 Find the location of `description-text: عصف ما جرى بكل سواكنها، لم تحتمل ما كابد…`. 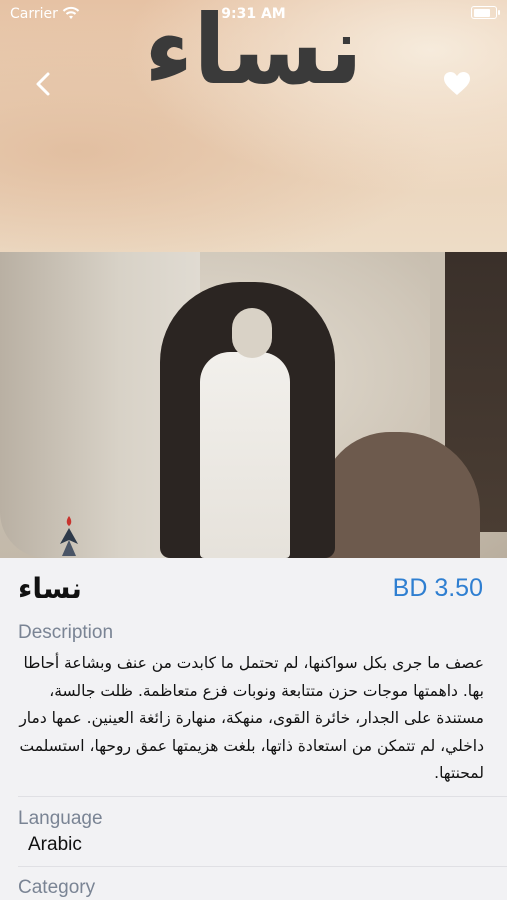

description-text: عصف ما جرى بكل سواكنها، لم تحتمل ما كابد… is located at coordinates (251, 718).